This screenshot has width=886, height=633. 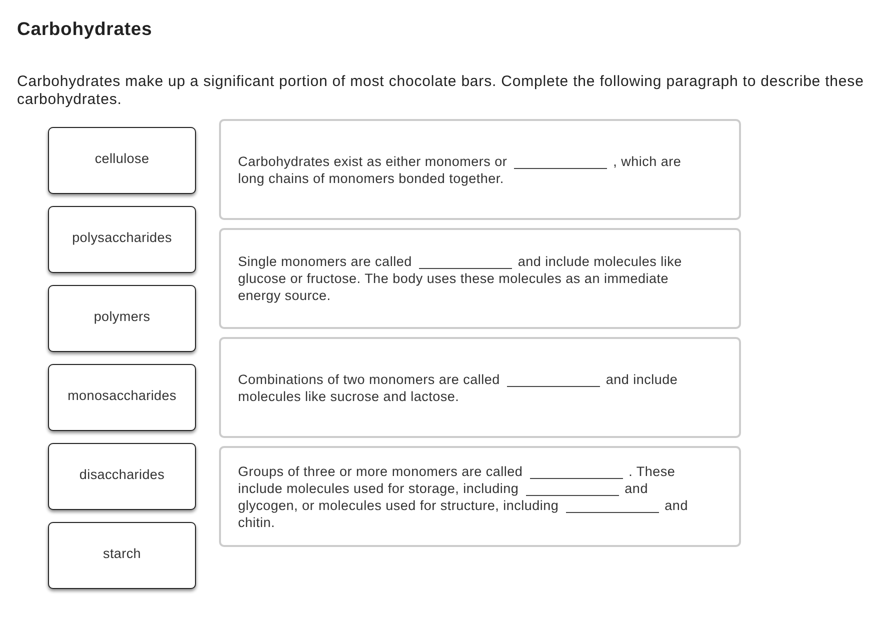 What do you see at coordinates (84, 28) in the screenshot?
I see `page-title: Carbohydrates` at bounding box center [84, 28].